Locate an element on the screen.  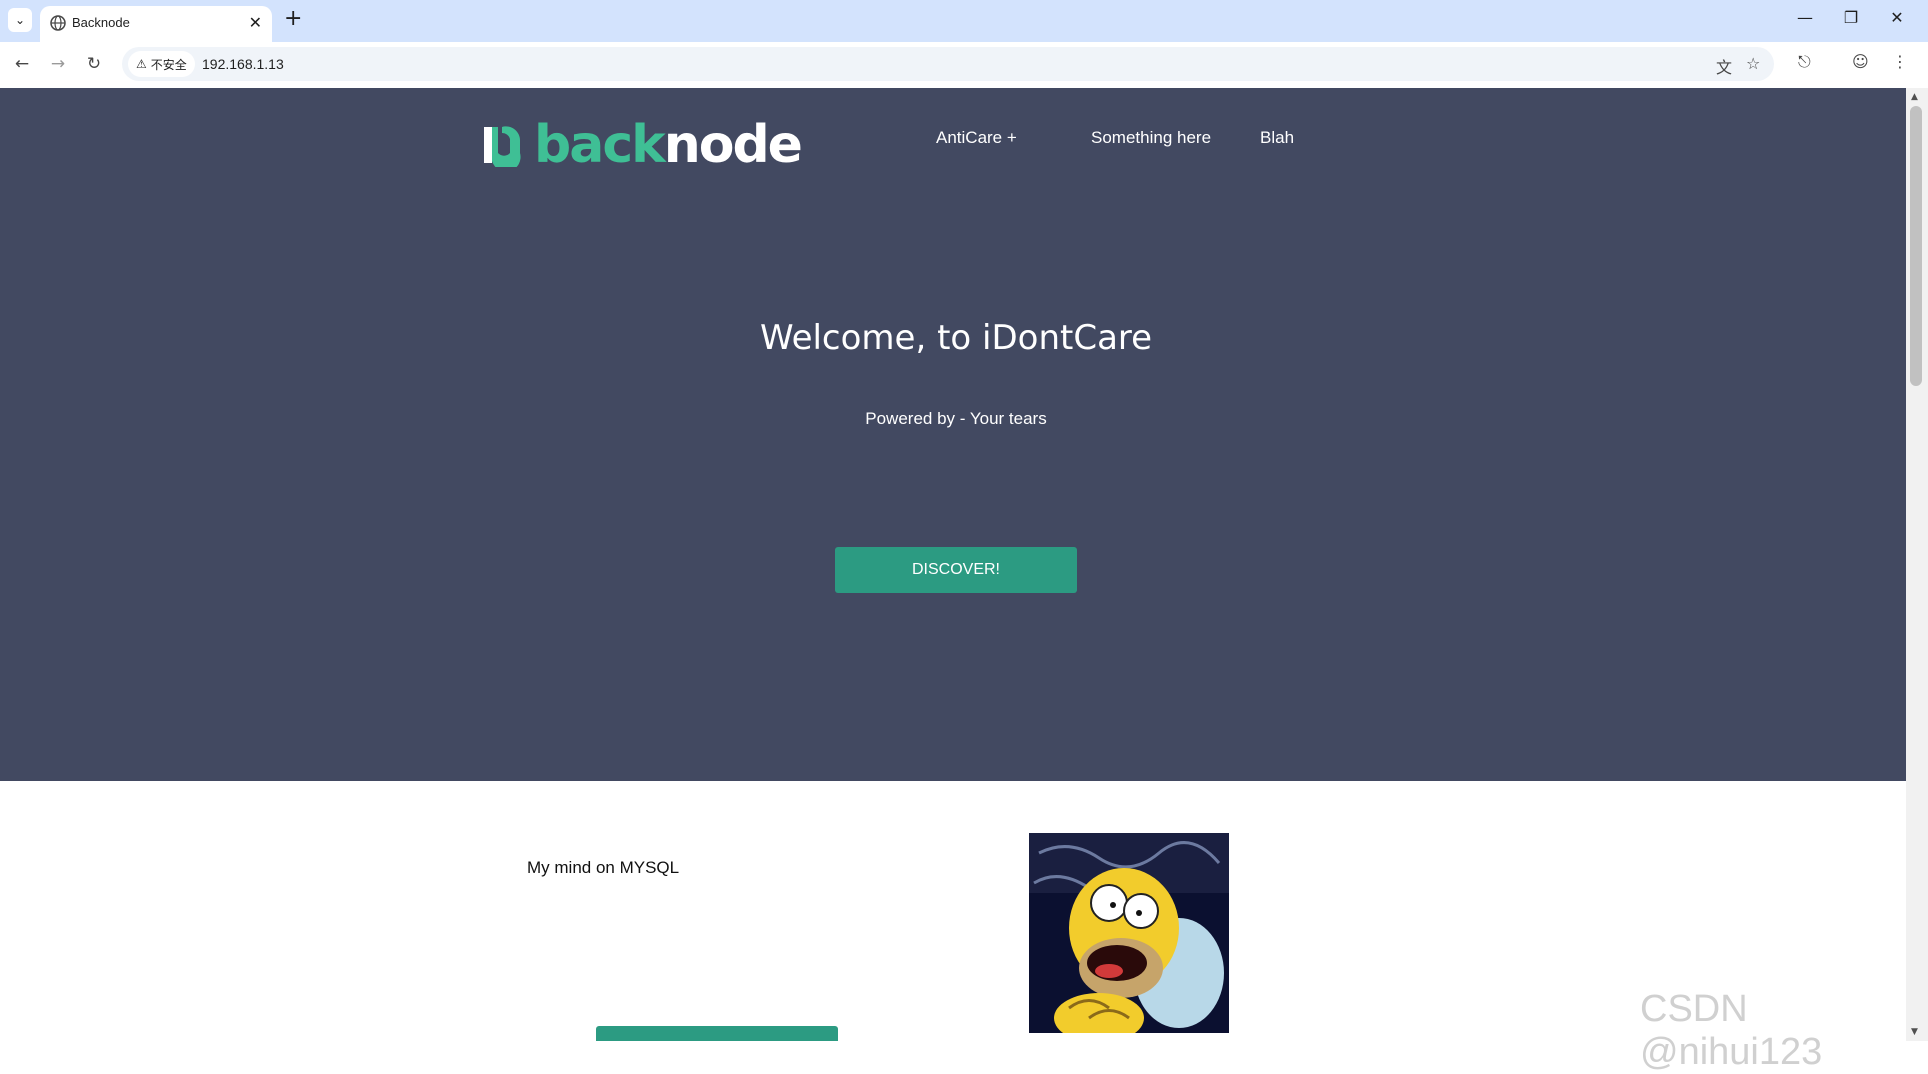
bottom-button is located at coordinates (717, 1033).